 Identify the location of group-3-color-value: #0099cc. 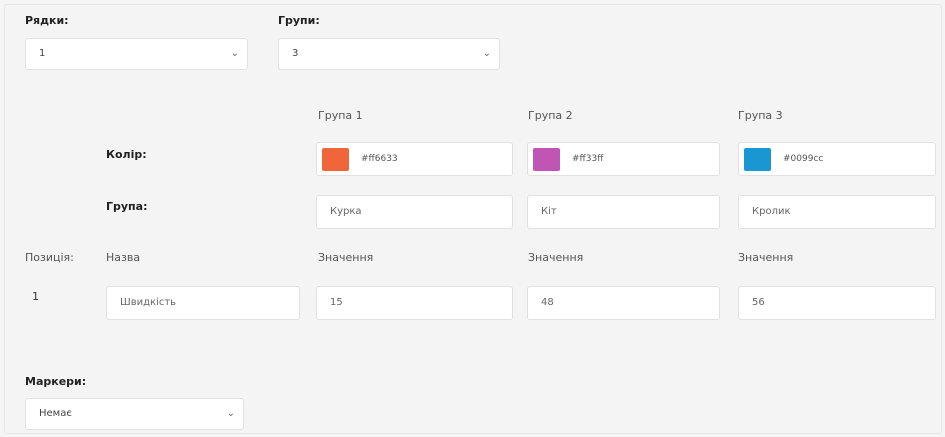
(803, 159).